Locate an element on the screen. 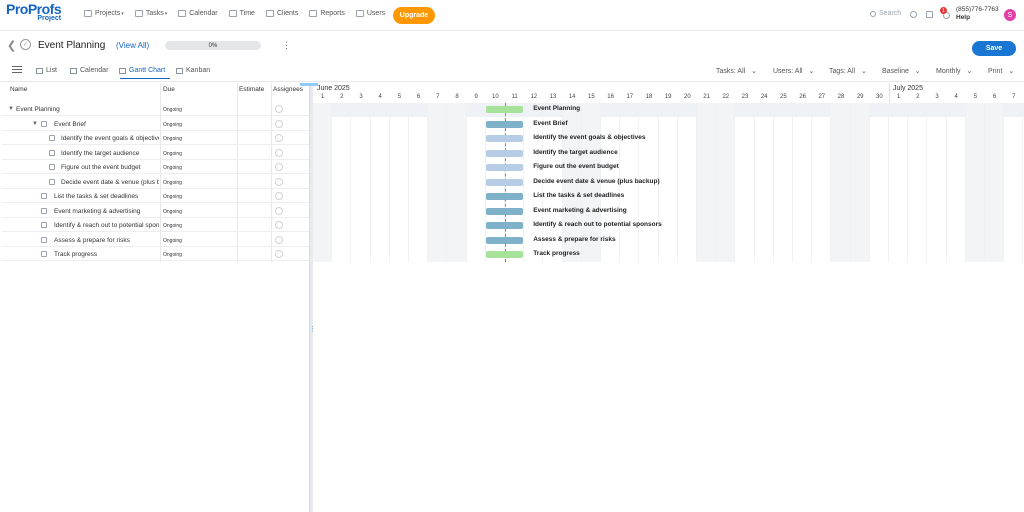 This screenshot has height=512, width=1024. folder-icon is located at coordinates (44, 239).